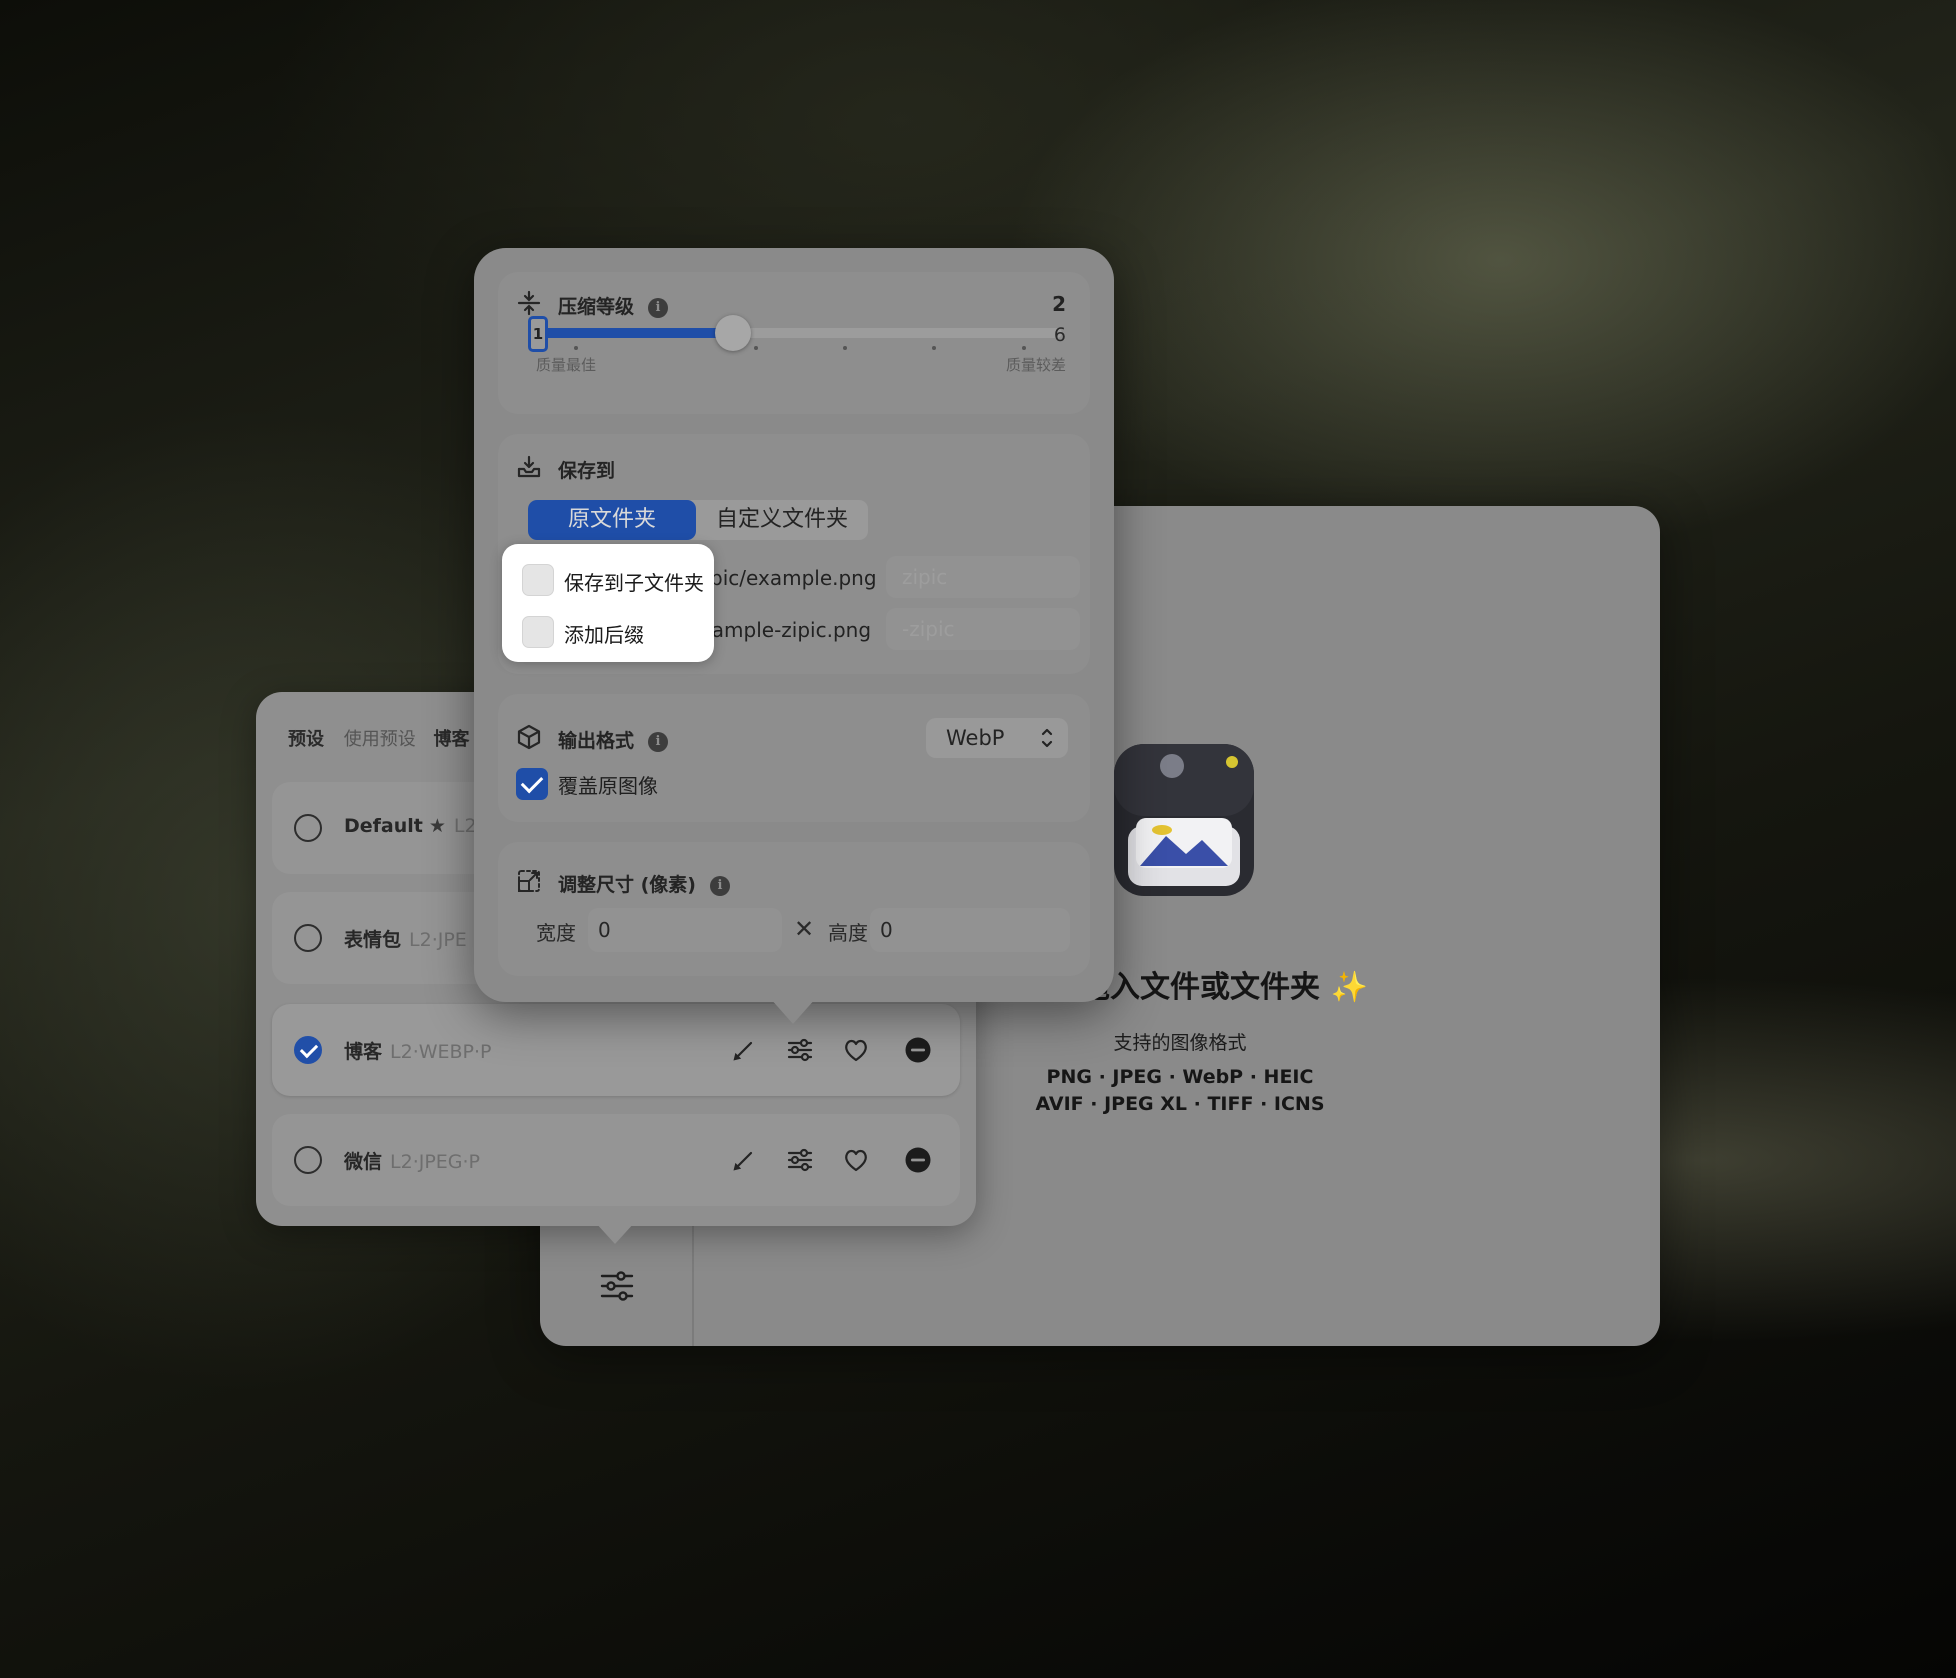  I want to click on preset-row-wechat: 微信 L2·JPEG·P, so click(616, 1160).